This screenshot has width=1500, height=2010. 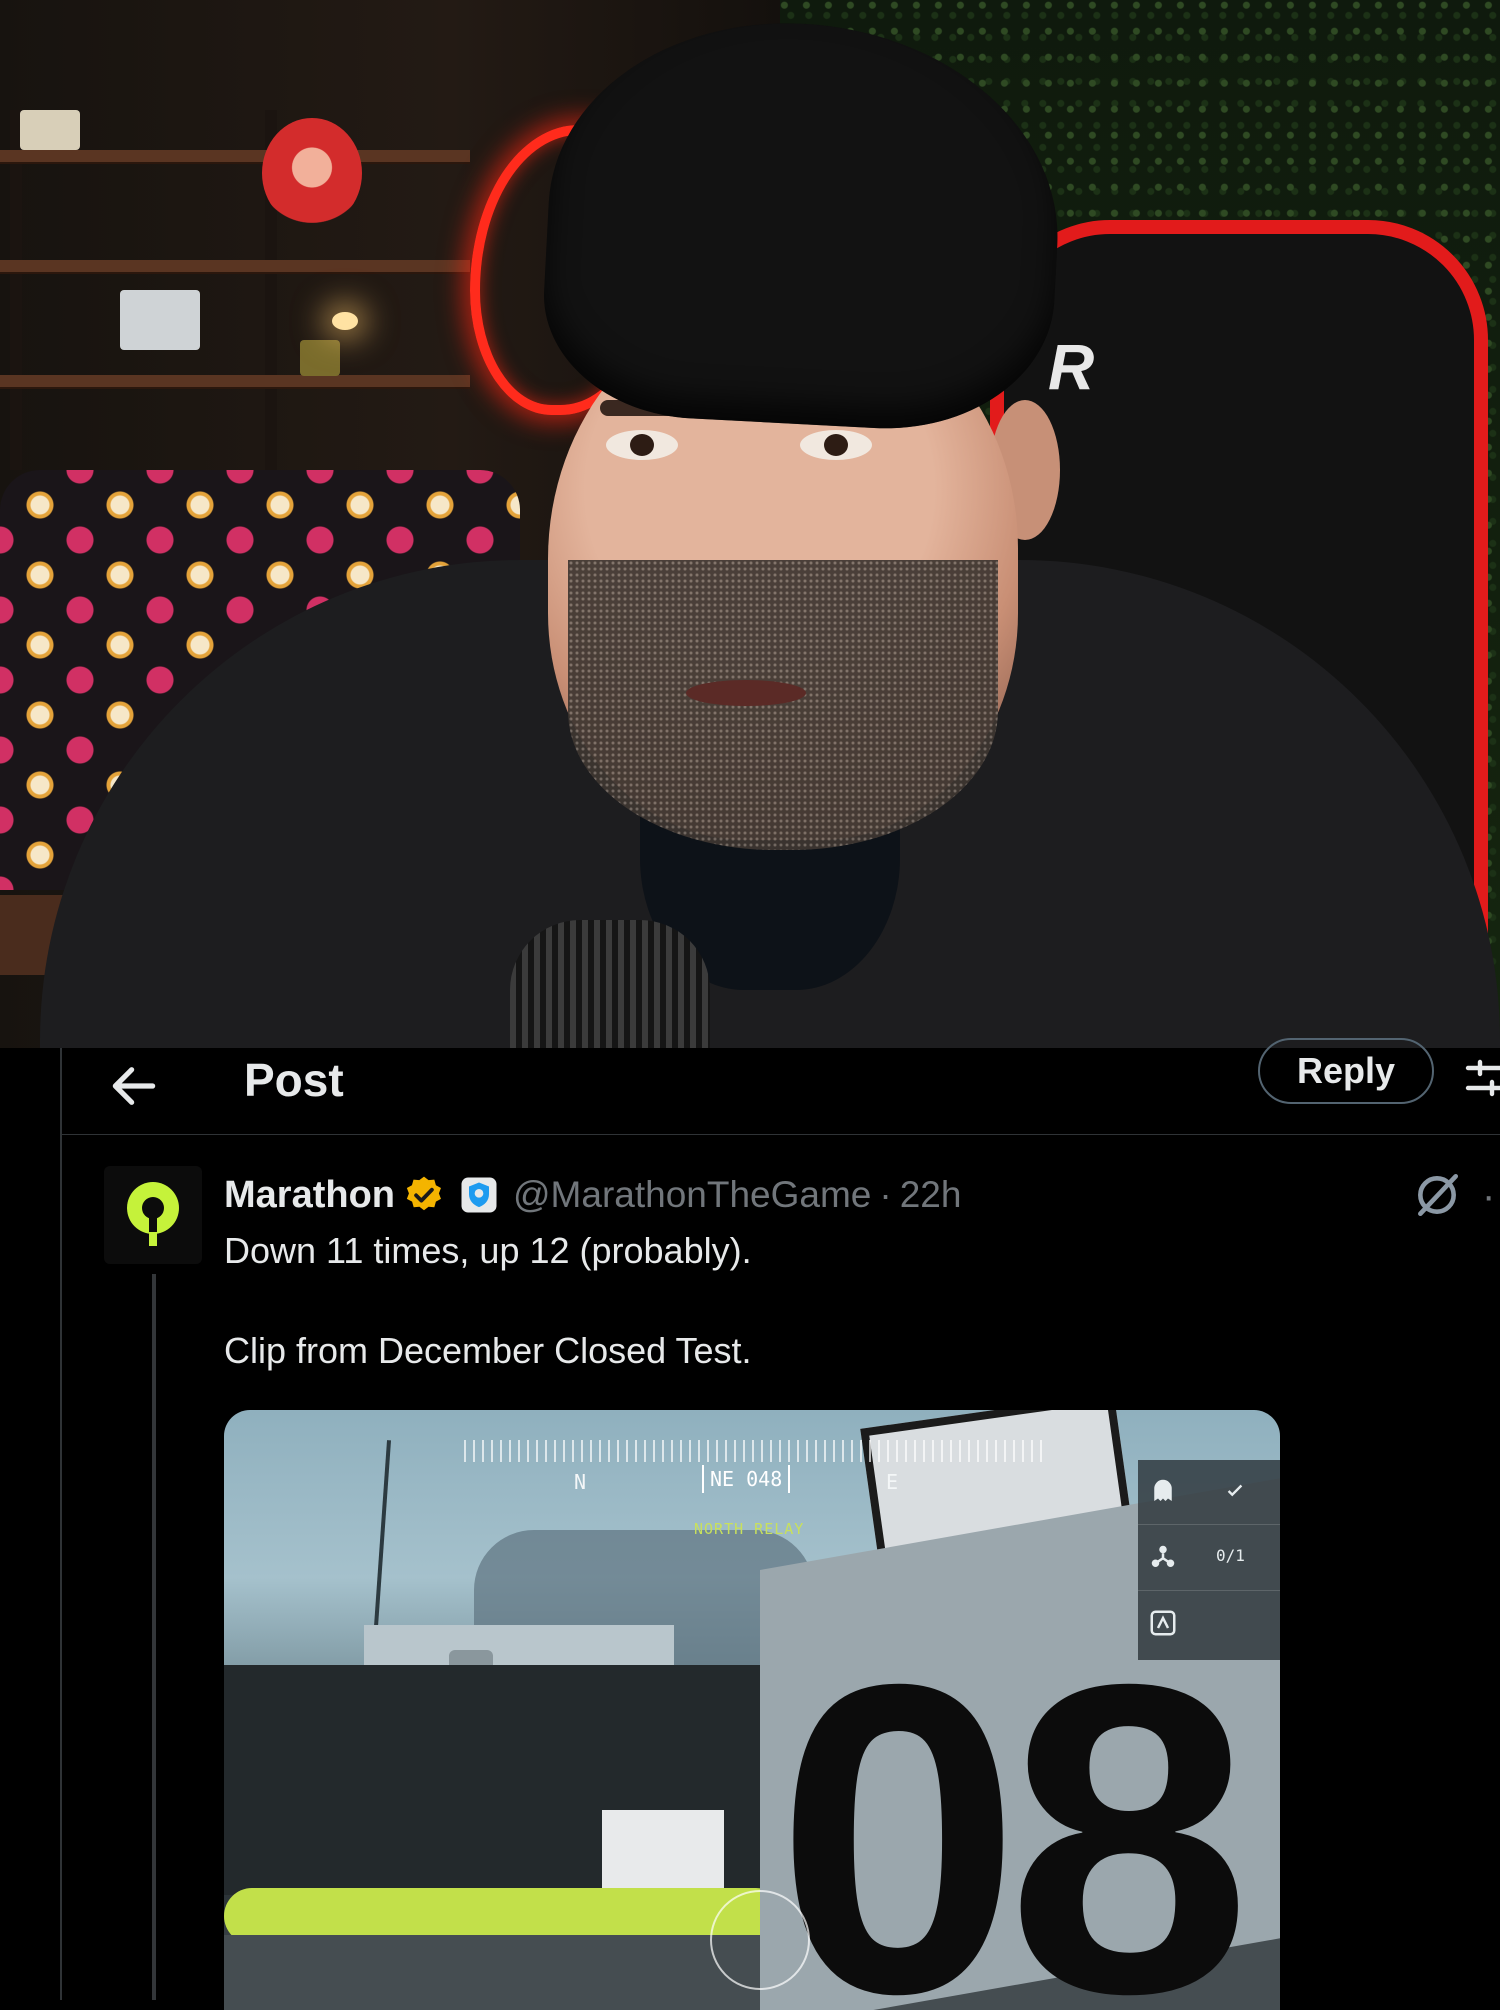 I want to click on shelf-lamp, so click(x=345, y=321).